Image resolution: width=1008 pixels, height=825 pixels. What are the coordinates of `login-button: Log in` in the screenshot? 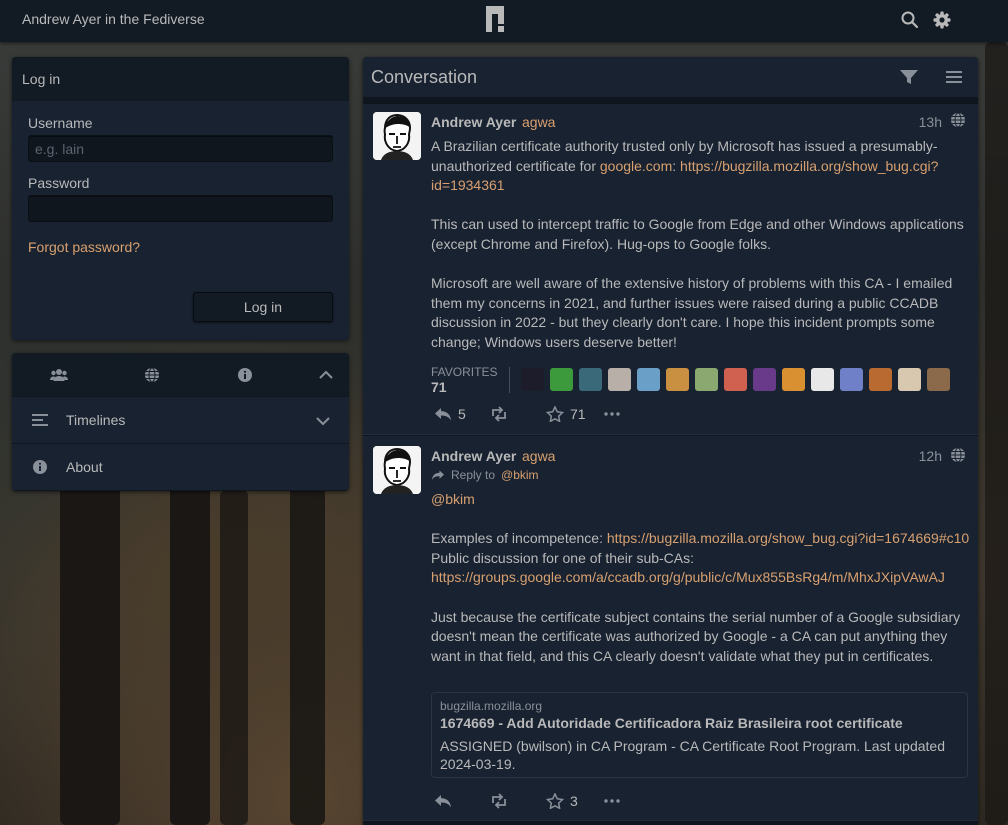 It's located at (263, 307).